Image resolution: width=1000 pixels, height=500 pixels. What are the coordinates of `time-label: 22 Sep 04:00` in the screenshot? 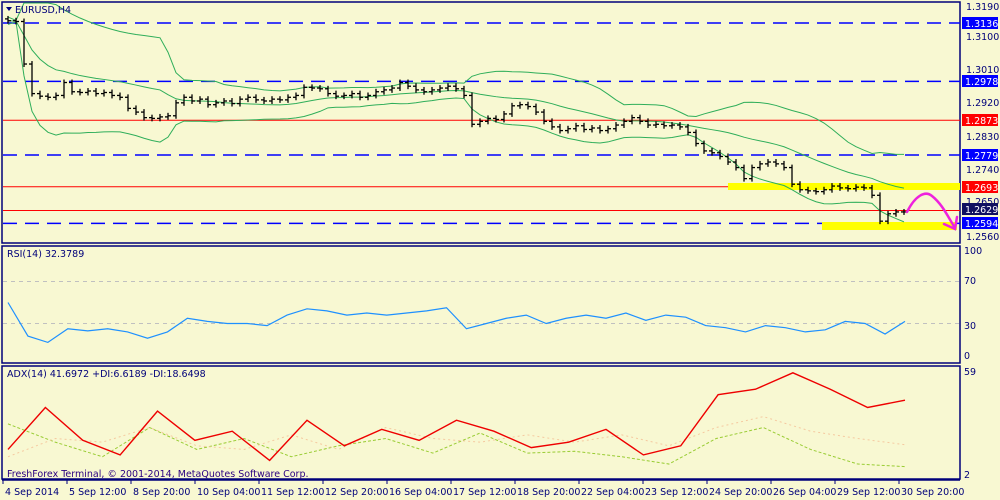 It's located at (612, 492).